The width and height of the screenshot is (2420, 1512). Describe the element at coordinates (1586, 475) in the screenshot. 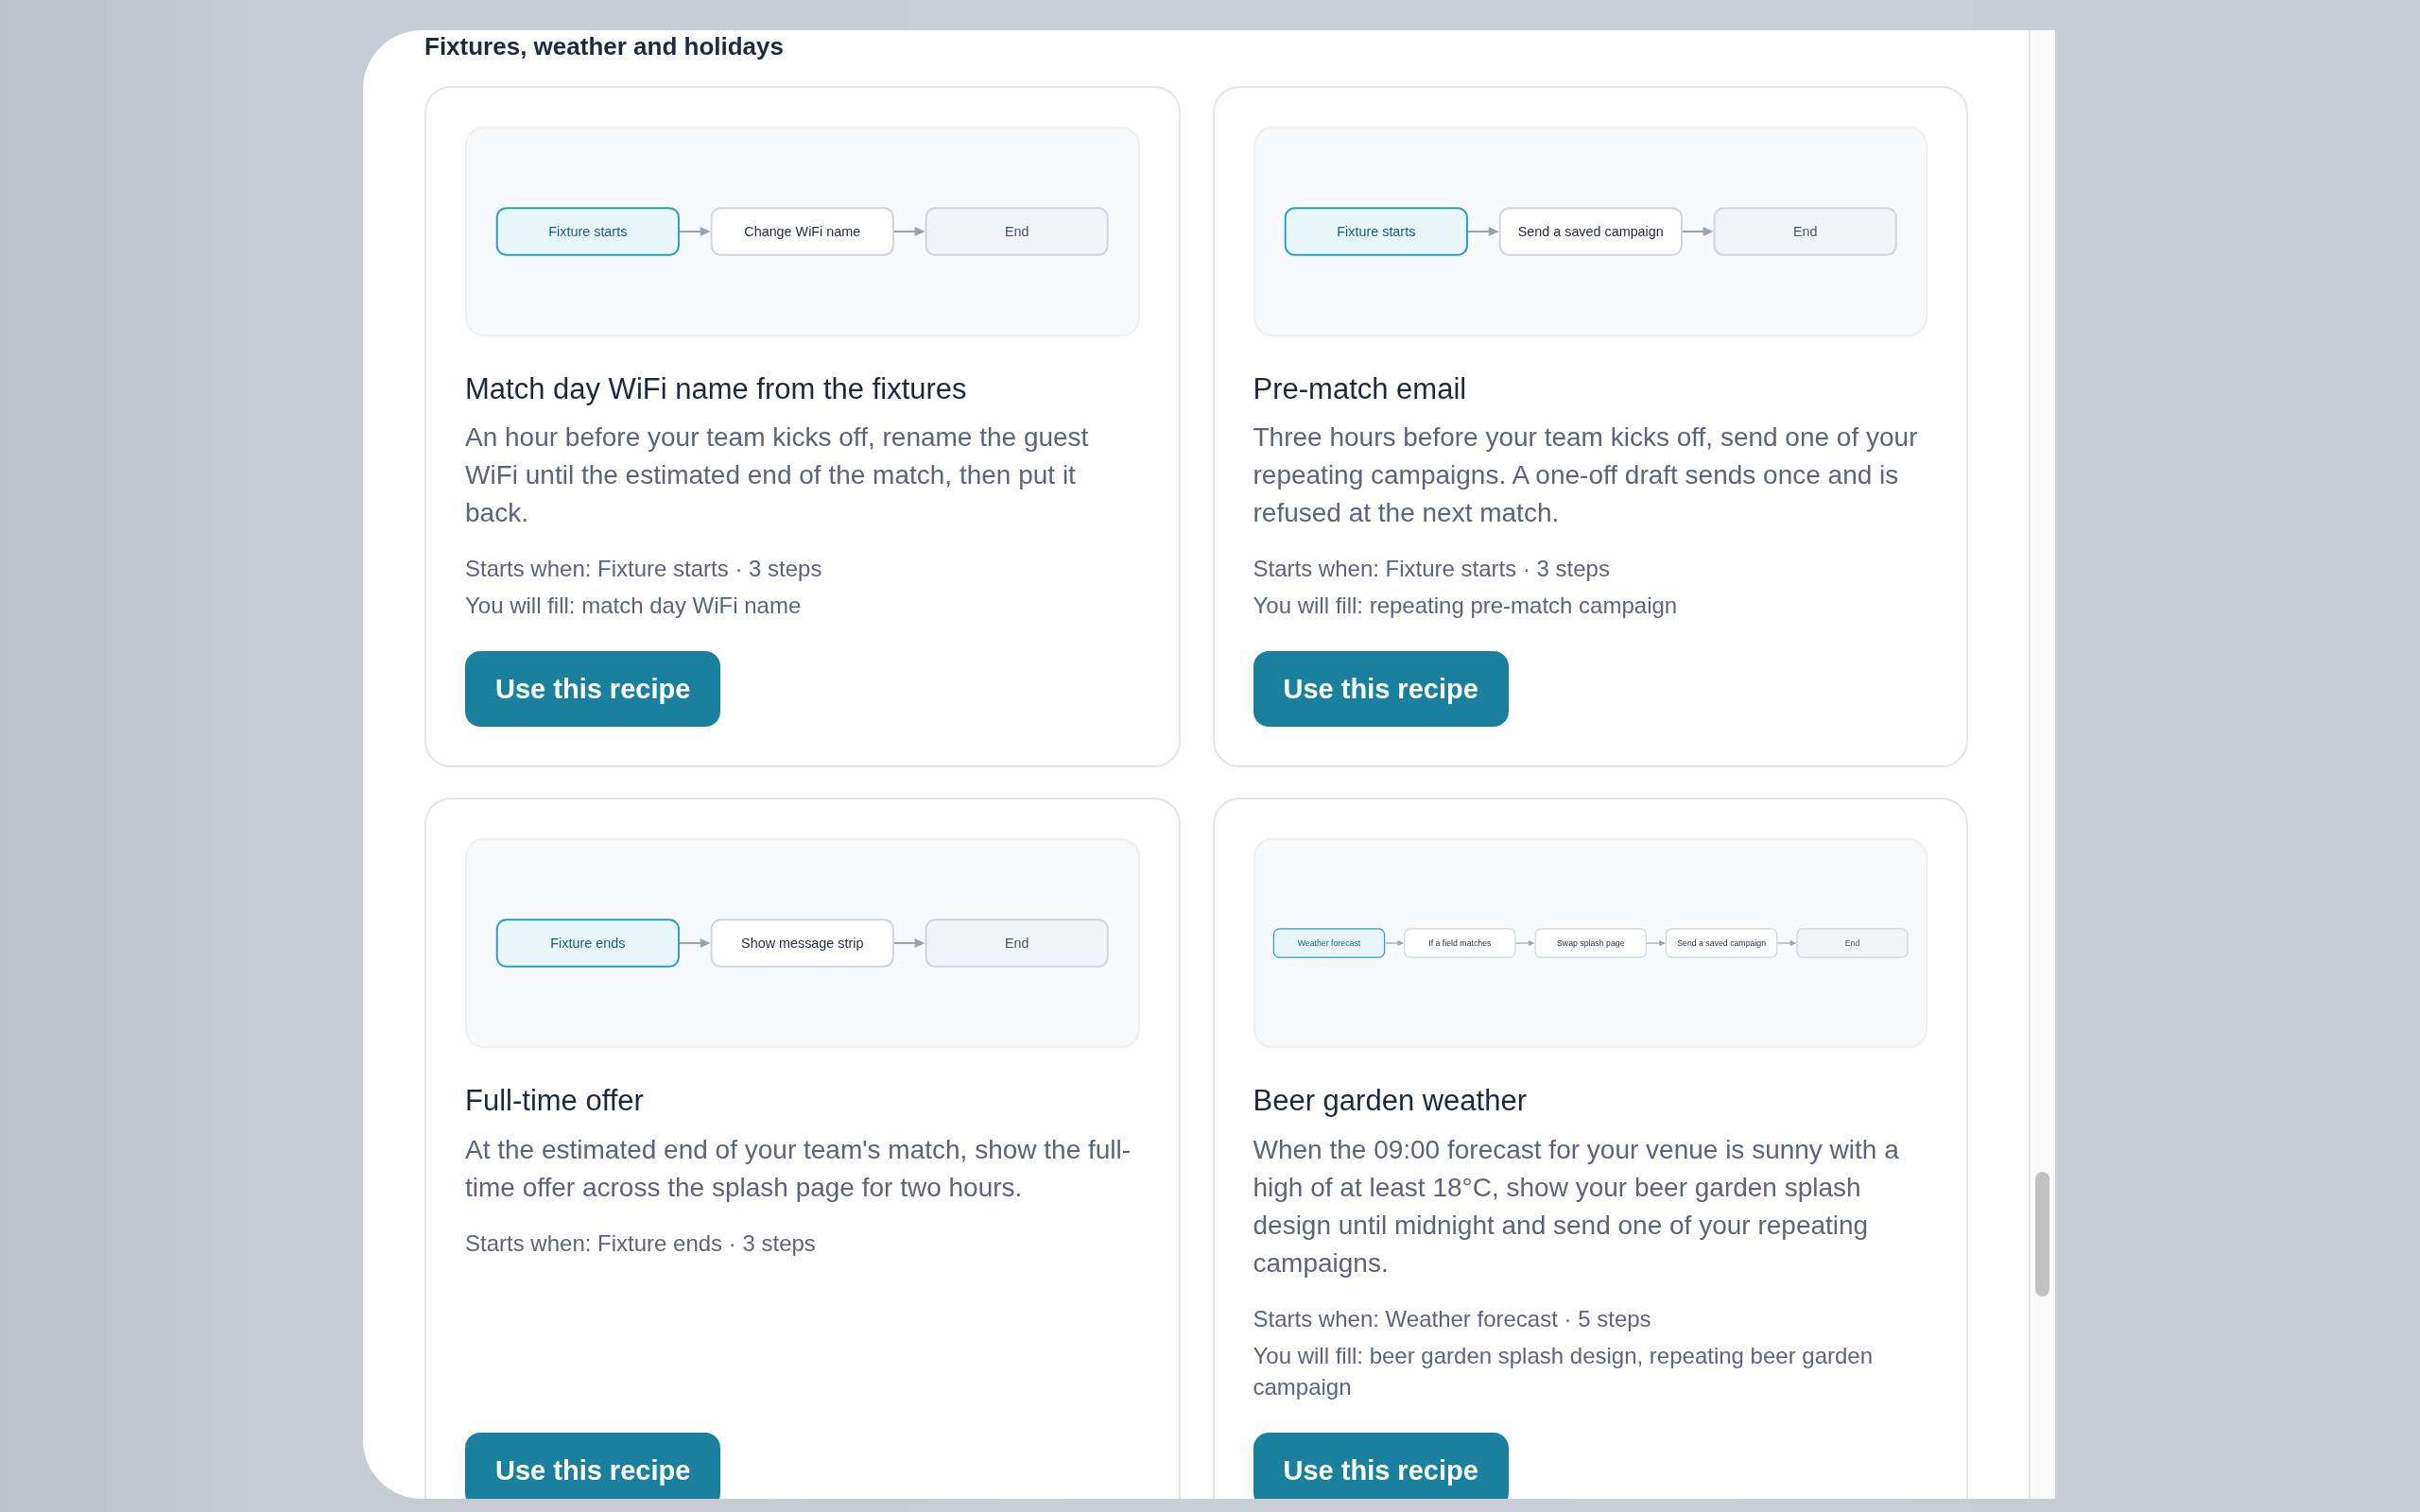

I see `recipe-description: Three hours before your team kicks off, send one of your repeating campaigns. A one-off draft sends once and is refused at the next match.` at that location.